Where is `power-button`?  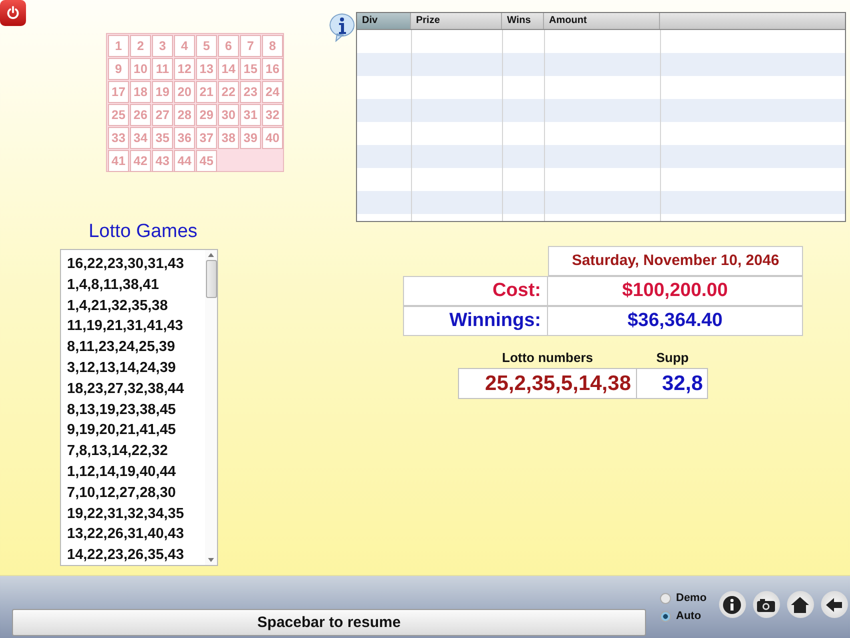
power-button is located at coordinates (13, 13).